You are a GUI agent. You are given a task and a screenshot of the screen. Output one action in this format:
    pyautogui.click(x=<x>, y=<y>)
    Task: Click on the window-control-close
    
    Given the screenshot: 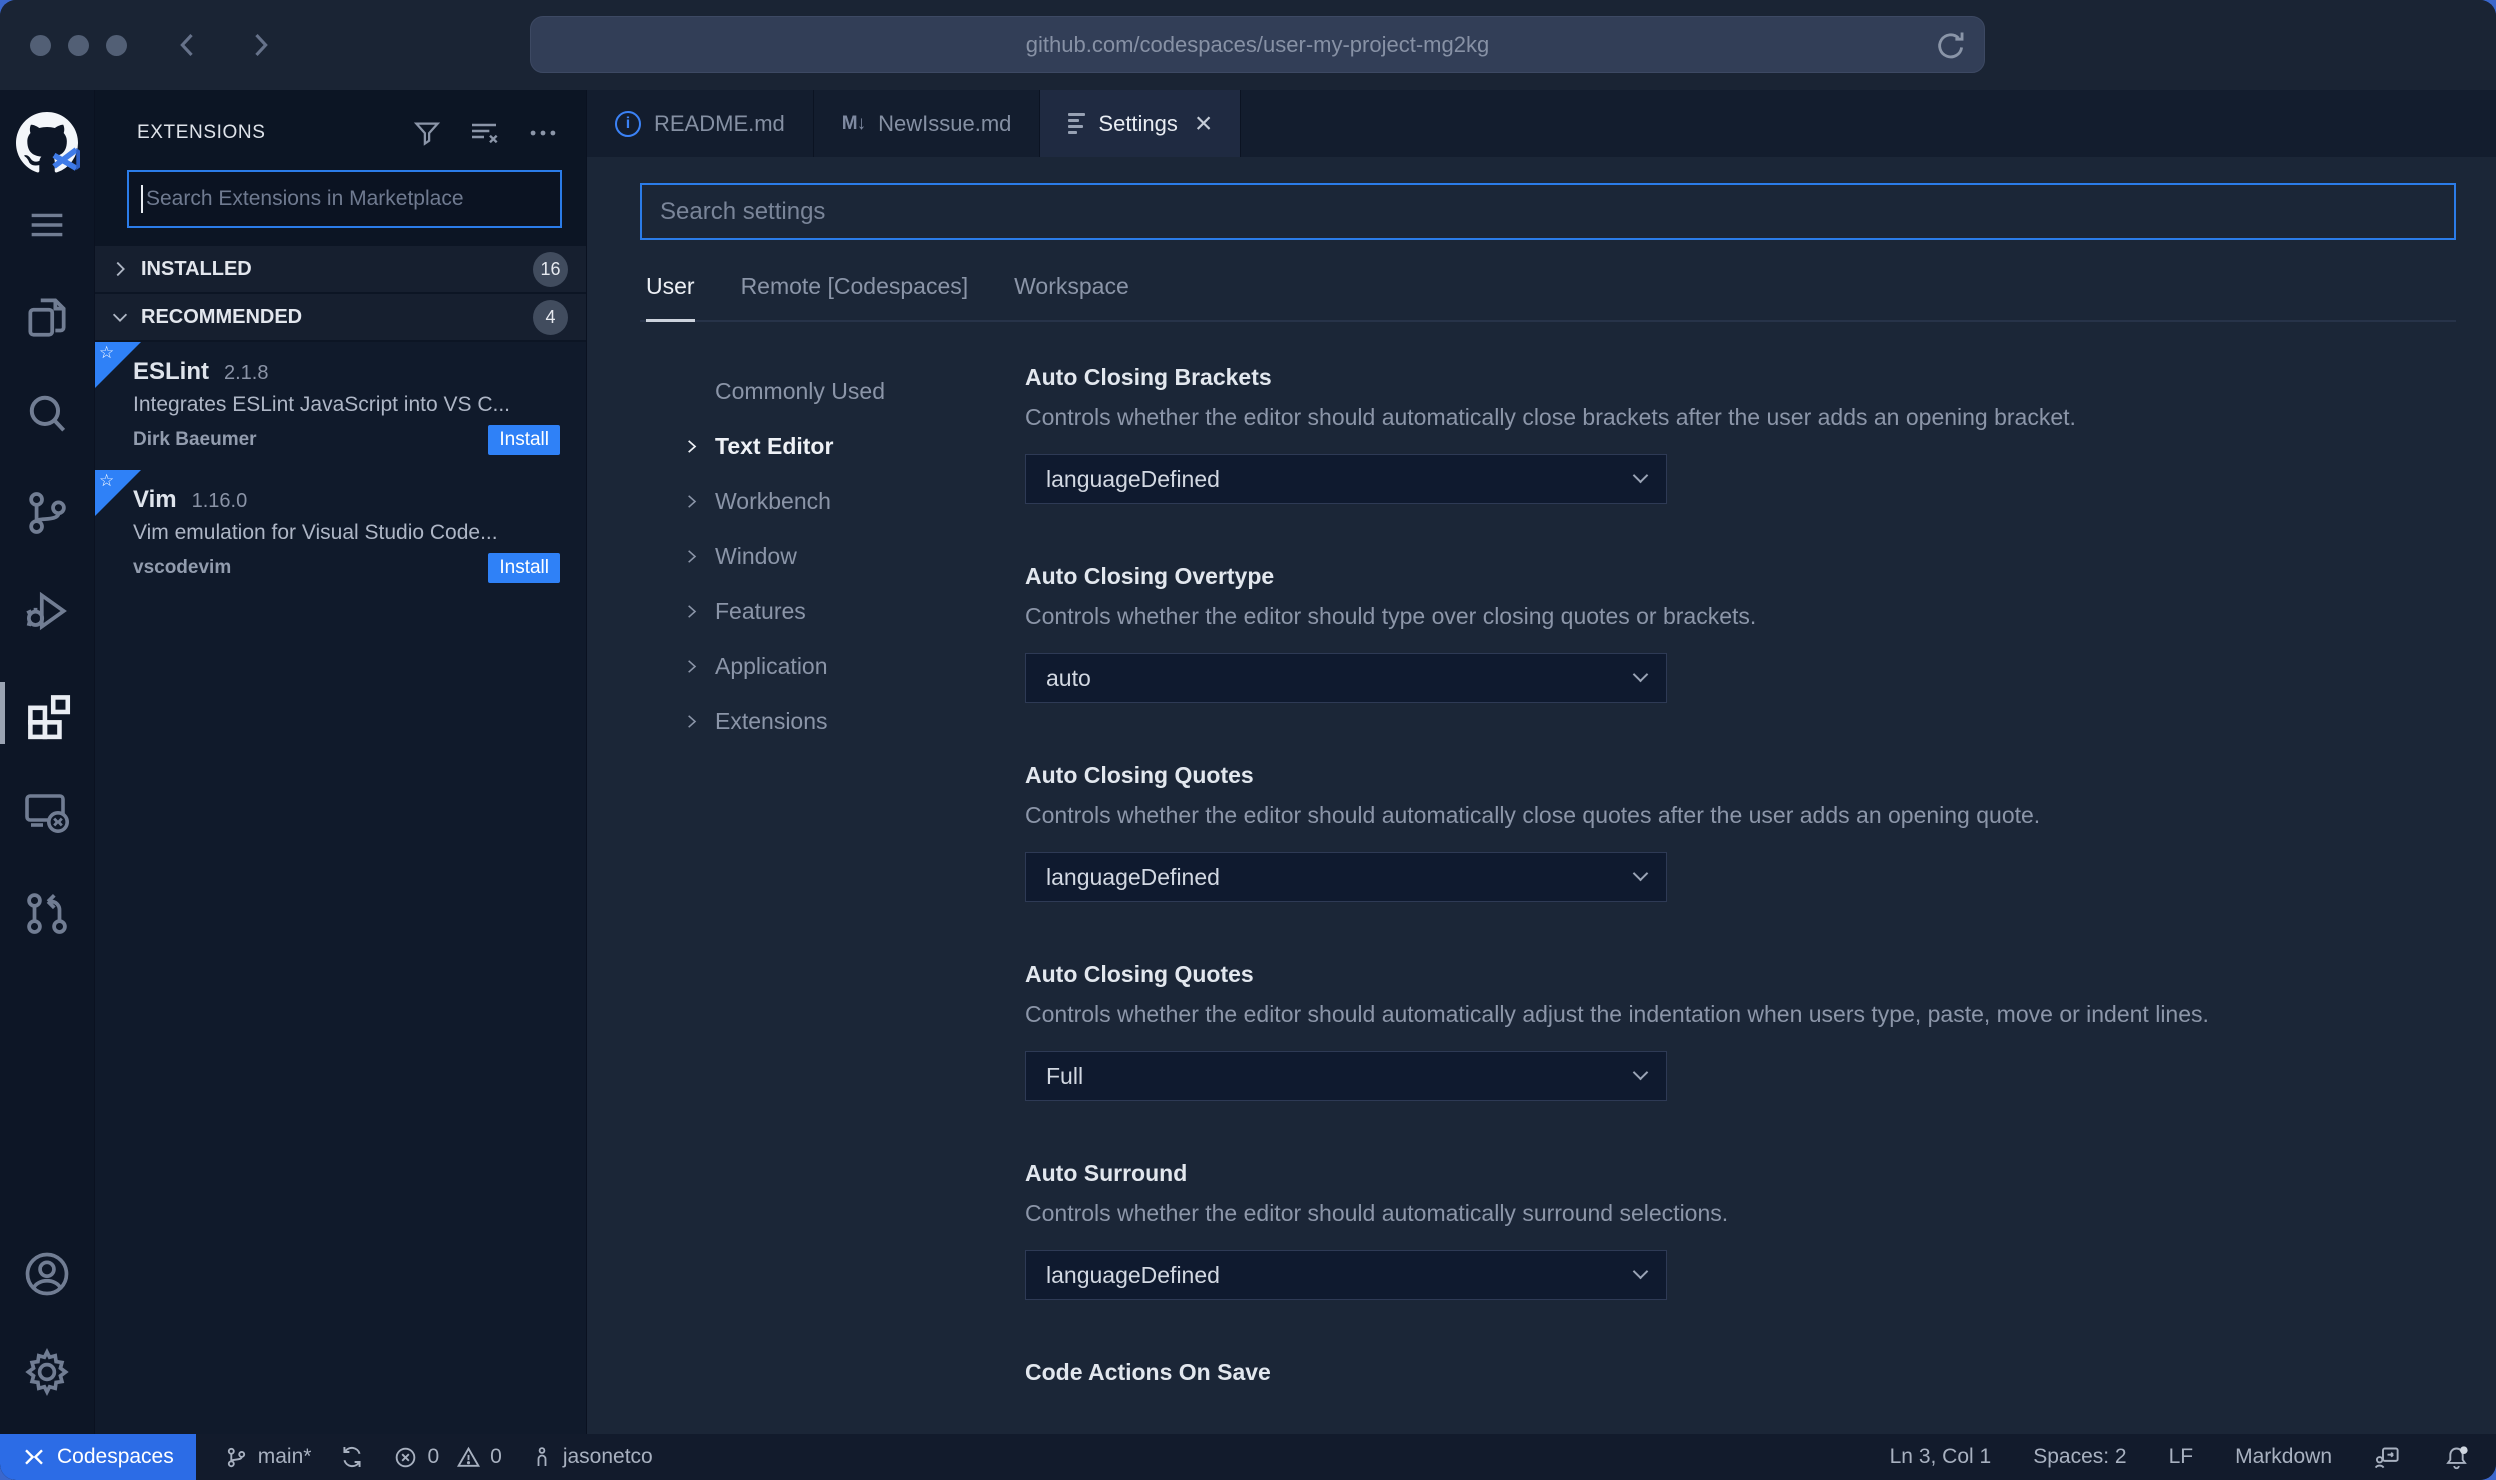 What is the action you would take?
    pyautogui.click(x=40, y=45)
    